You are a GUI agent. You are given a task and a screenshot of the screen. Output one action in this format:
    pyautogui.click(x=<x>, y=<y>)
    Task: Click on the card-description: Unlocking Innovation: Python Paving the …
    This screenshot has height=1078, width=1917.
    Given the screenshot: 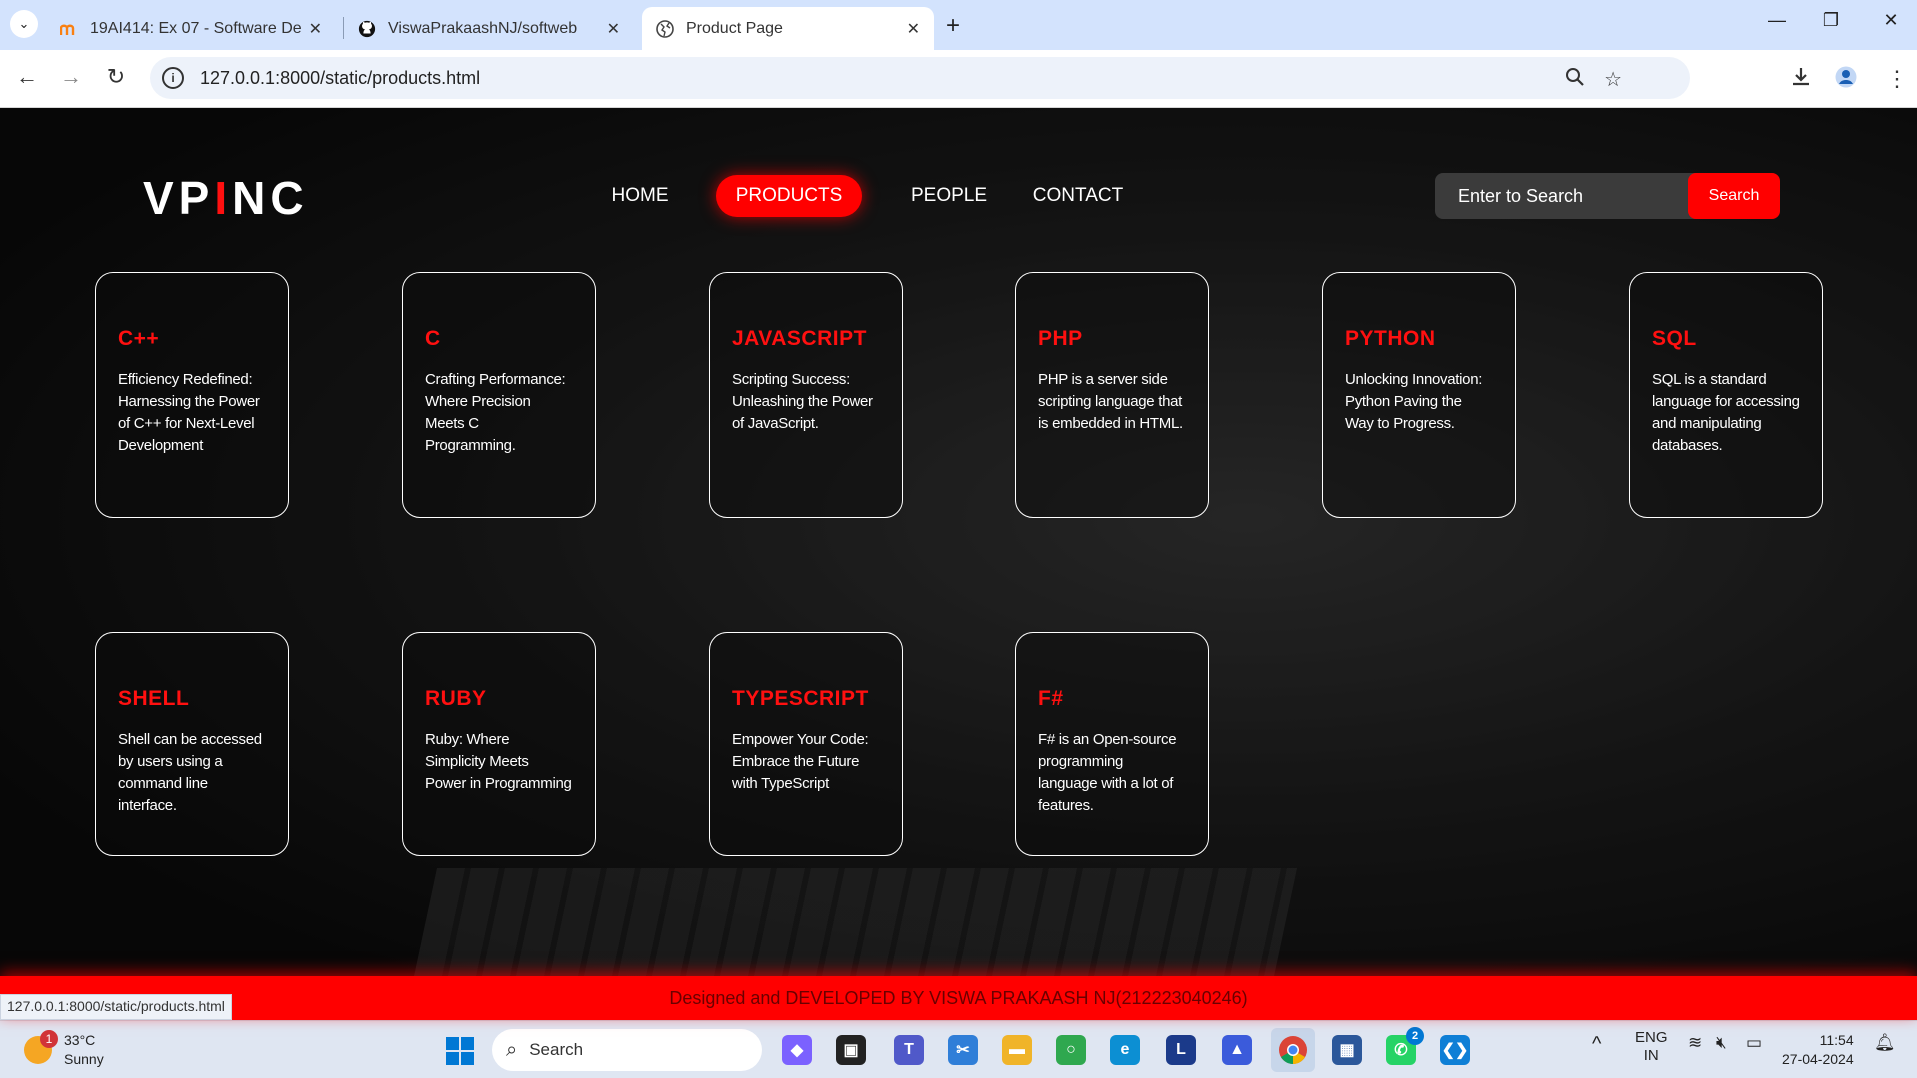 What is the action you would take?
    pyautogui.click(x=1414, y=401)
    